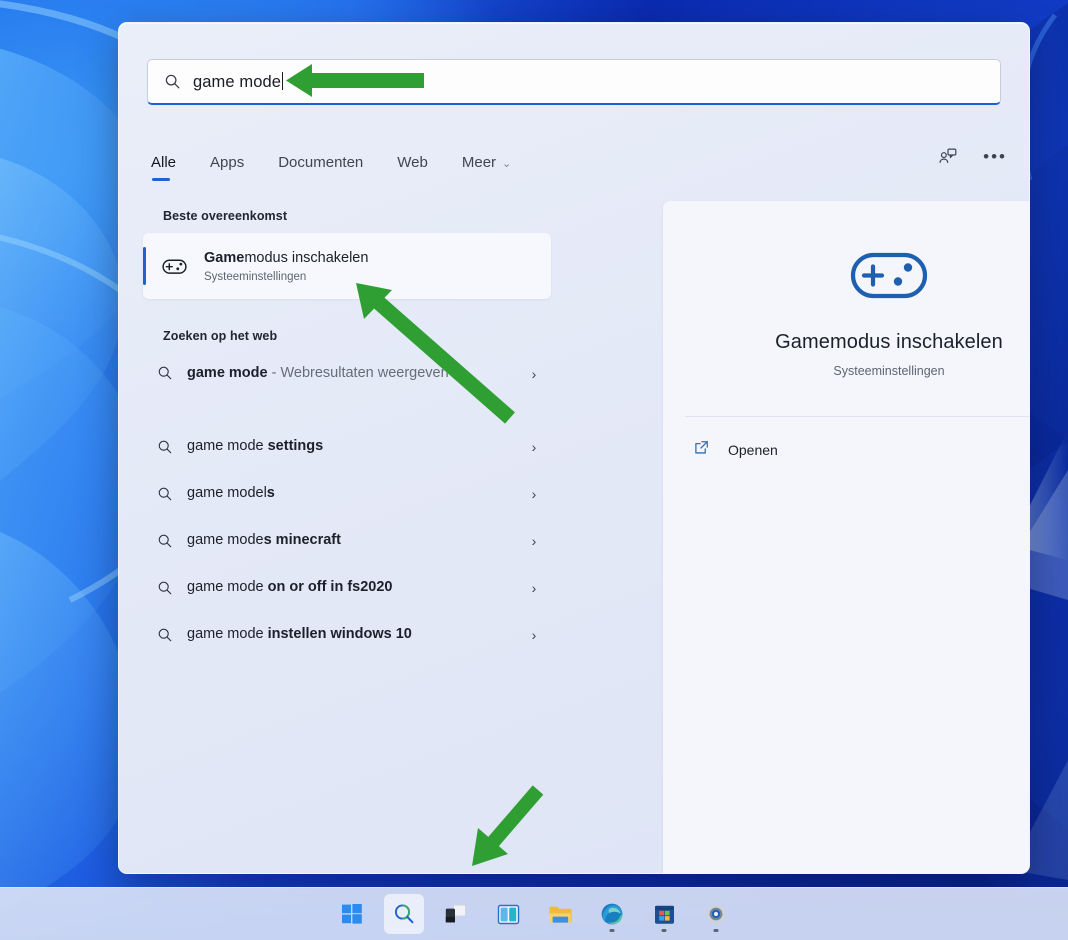 This screenshot has width=1068, height=940. I want to click on store-icon, so click(664, 914).